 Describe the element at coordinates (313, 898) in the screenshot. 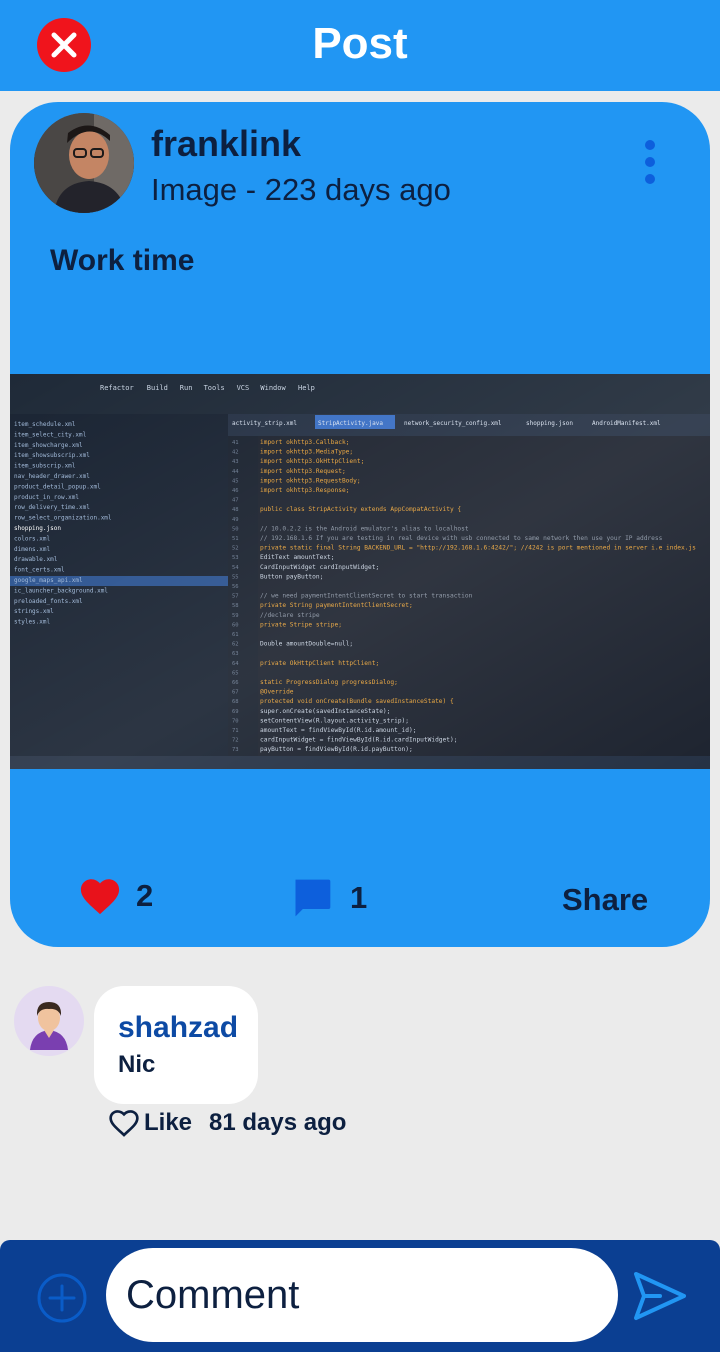

I see `chat-bubble-icon` at that location.